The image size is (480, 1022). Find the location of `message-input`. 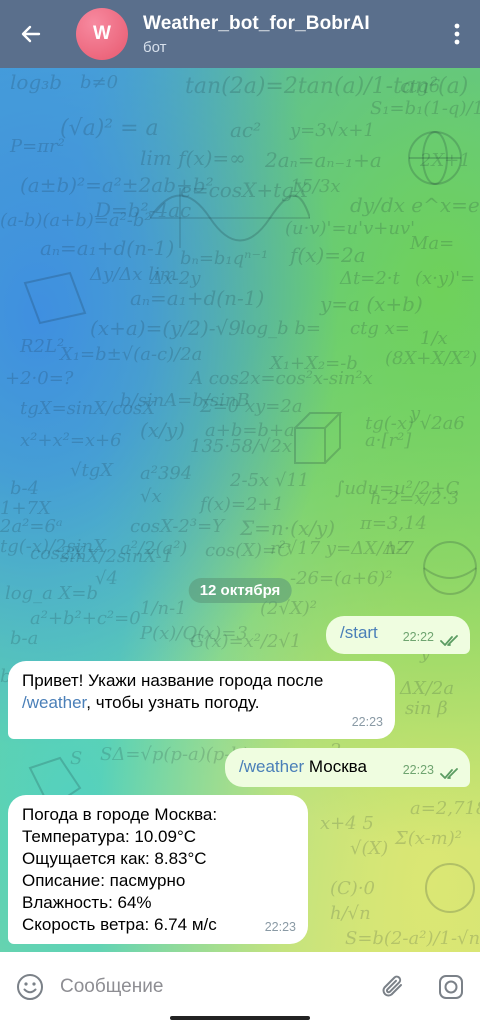

message-input is located at coordinates (212, 987).